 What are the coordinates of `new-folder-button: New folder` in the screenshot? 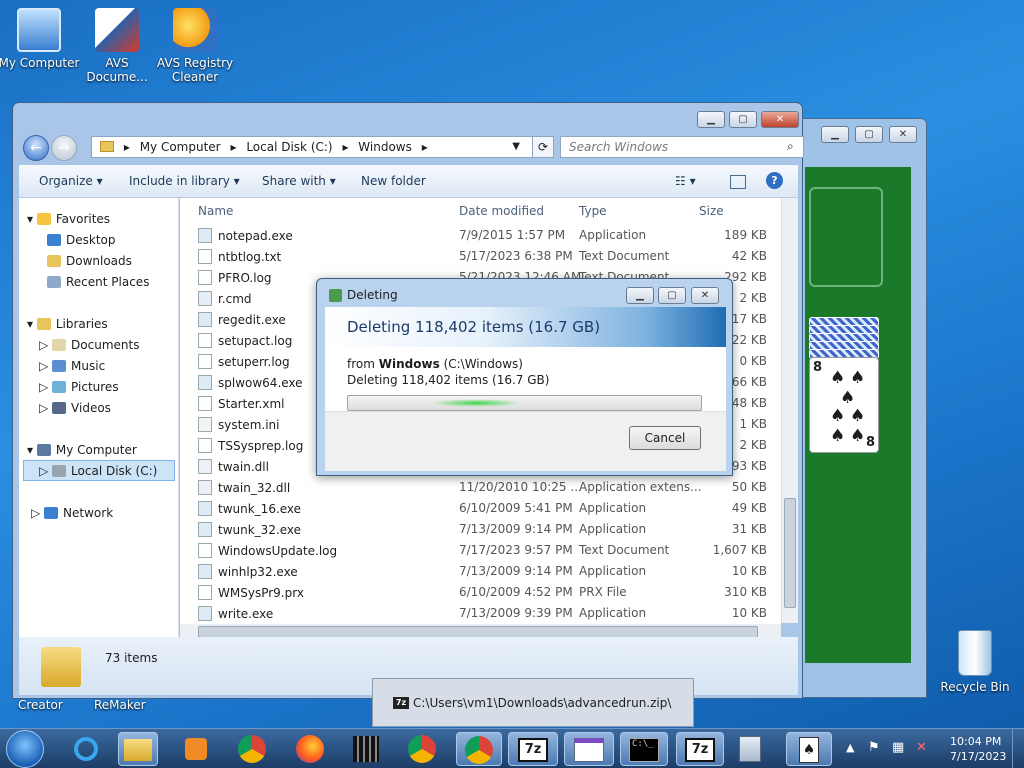 It's located at (393, 181).